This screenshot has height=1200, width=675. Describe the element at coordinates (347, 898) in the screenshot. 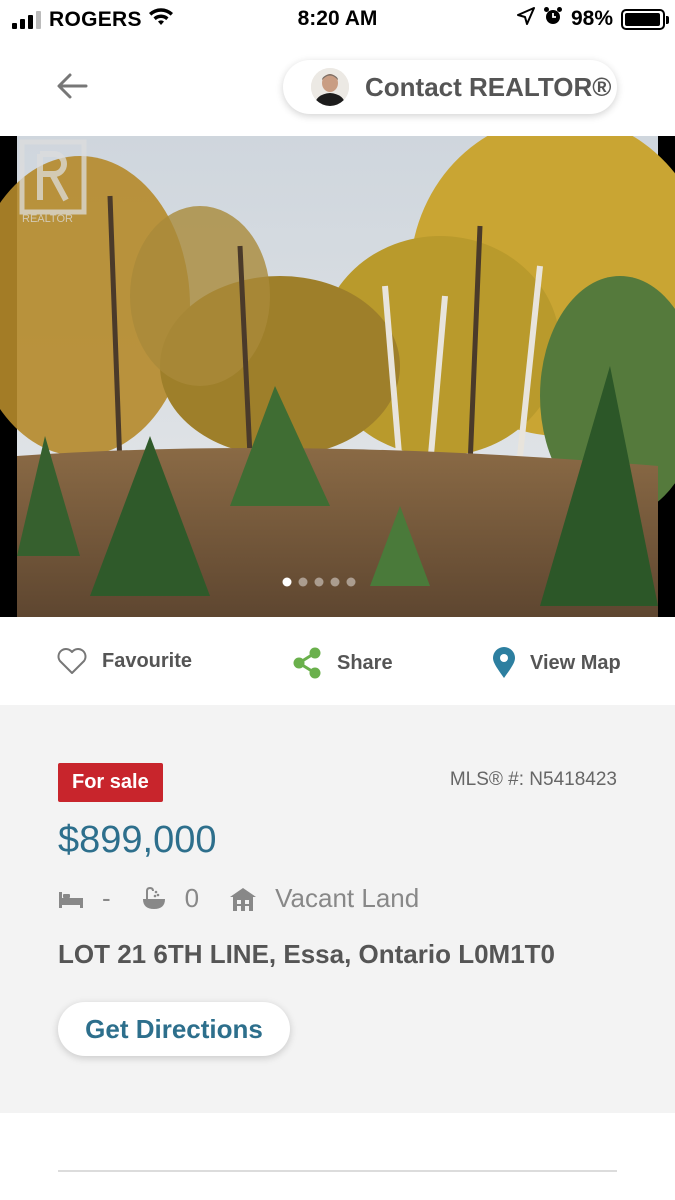

I see `property-type-value: Vacant Land` at that location.